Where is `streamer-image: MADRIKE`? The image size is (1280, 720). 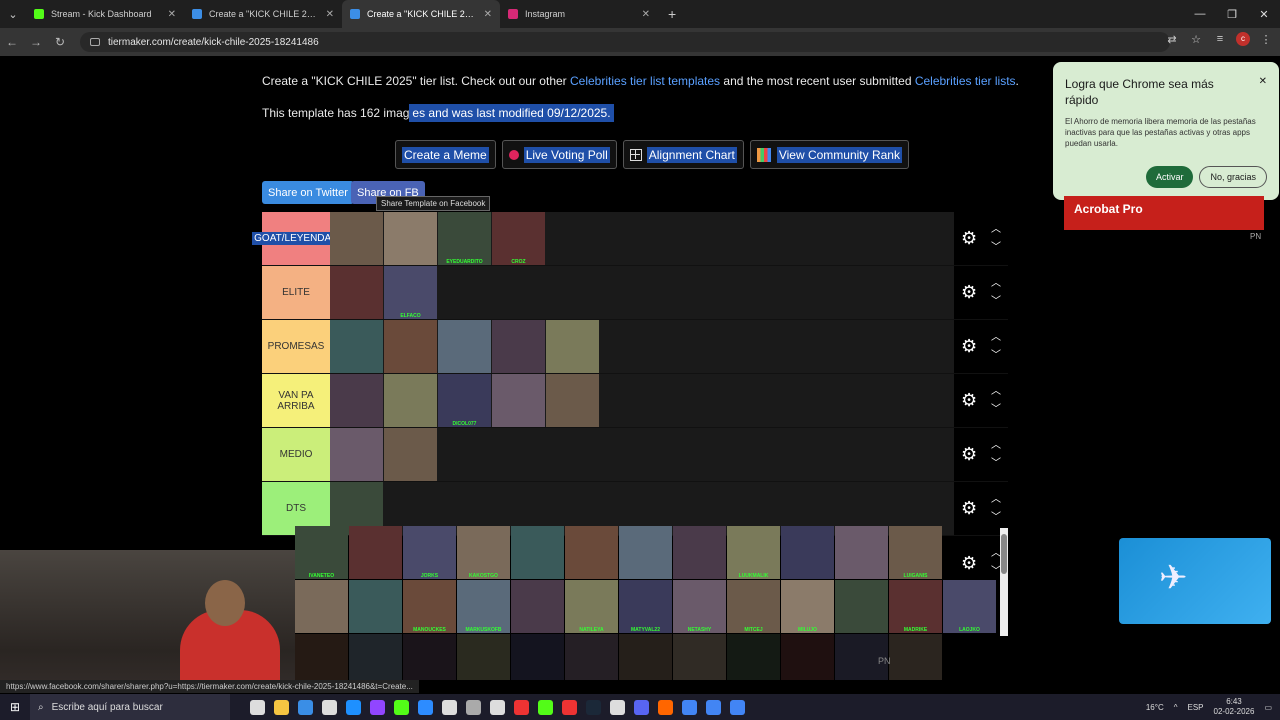 streamer-image: MADRIKE is located at coordinates (915, 606).